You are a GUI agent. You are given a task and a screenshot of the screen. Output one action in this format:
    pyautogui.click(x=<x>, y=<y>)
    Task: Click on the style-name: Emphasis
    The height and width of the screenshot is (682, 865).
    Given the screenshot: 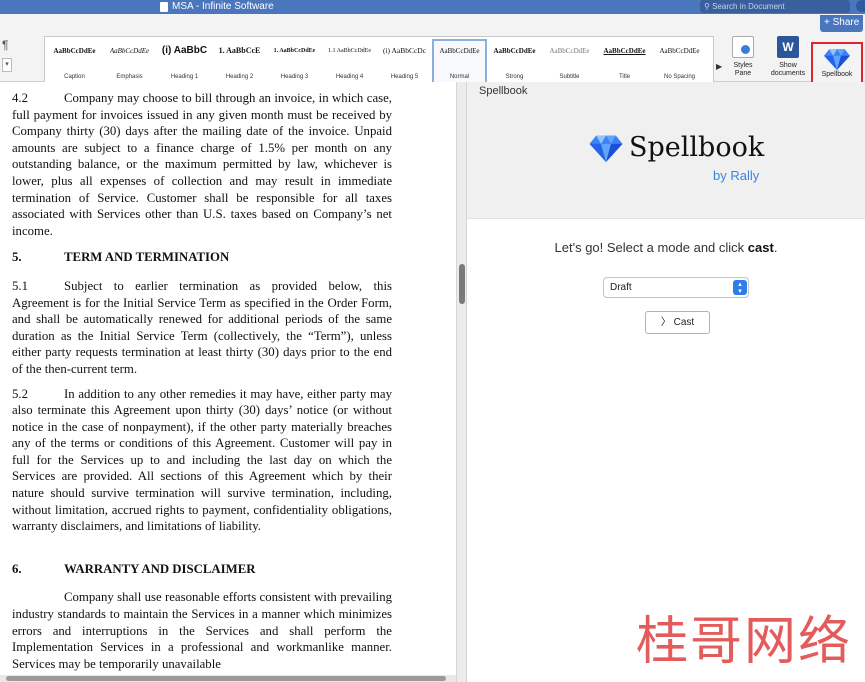 What is the action you would take?
    pyautogui.click(x=129, y=77)
    